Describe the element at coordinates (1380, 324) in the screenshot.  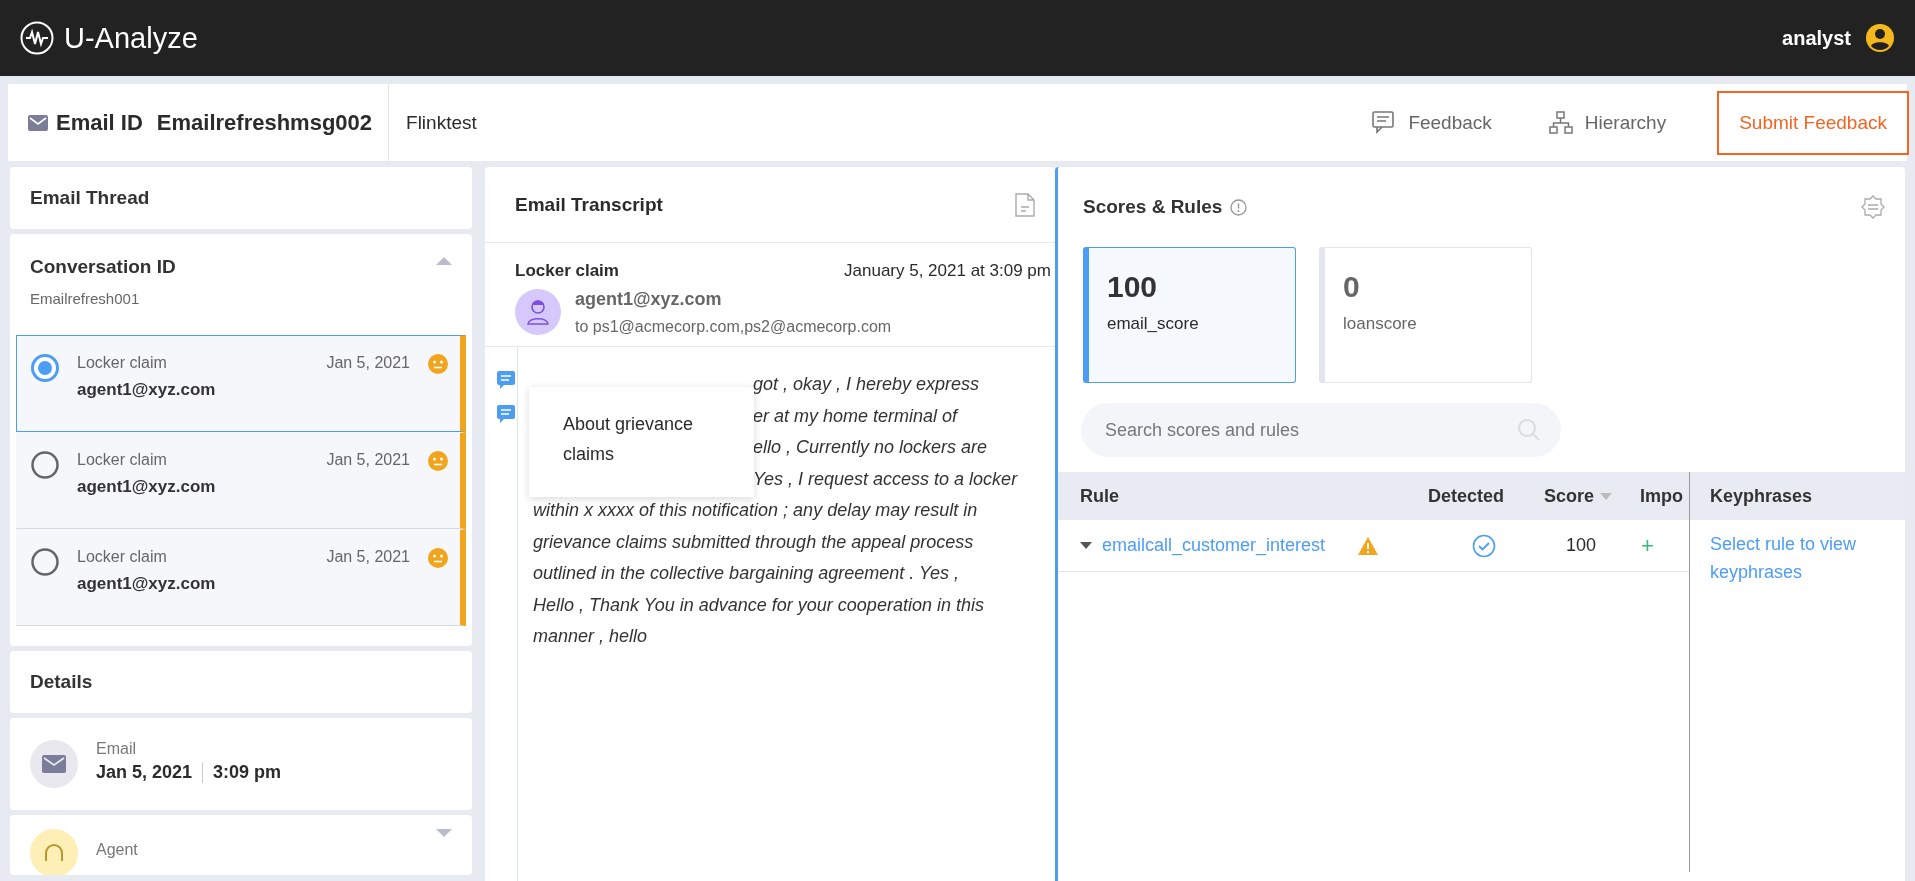
I see `score-name: loanscore` at that location.